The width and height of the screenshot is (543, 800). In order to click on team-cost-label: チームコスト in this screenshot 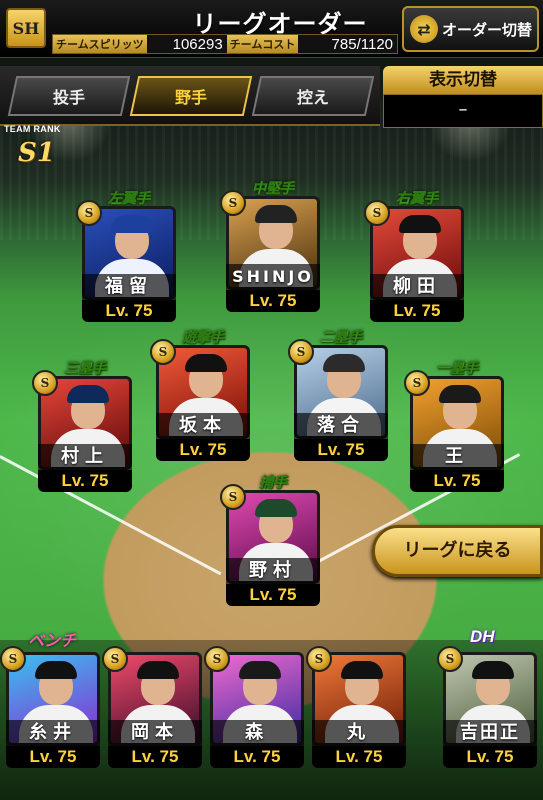, I will do `click(262, 44)`.